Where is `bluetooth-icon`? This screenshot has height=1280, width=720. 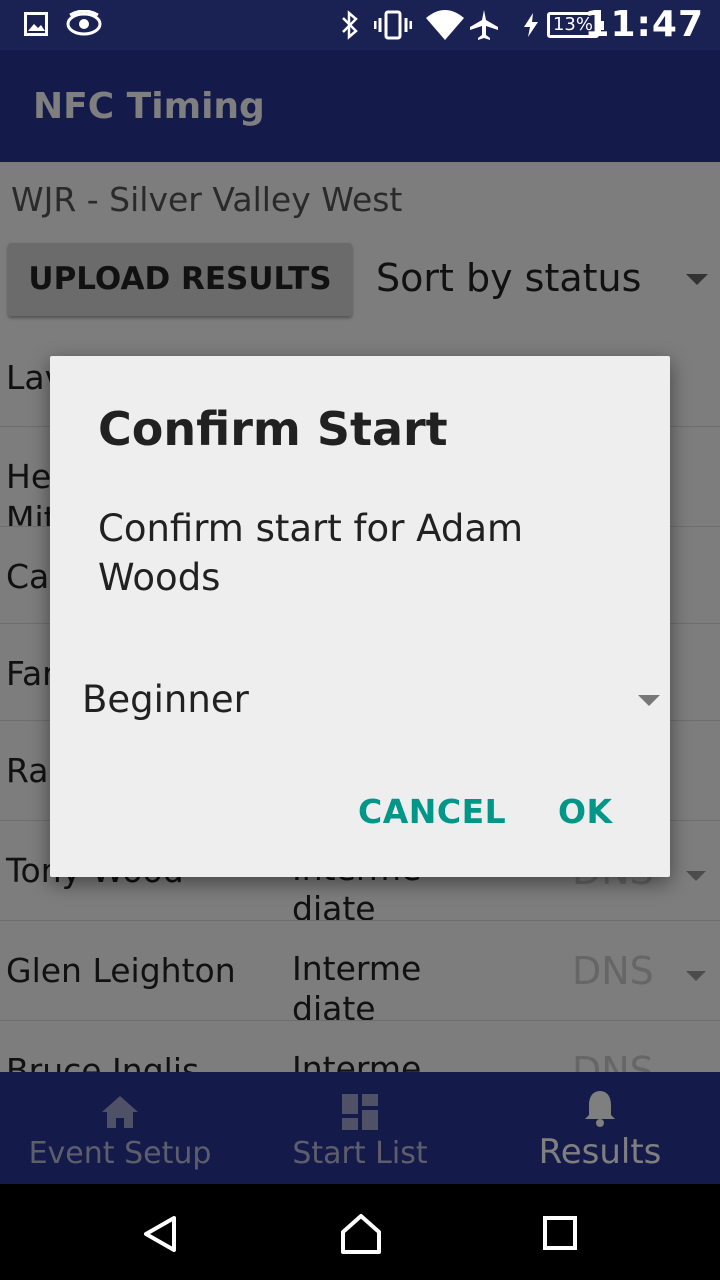
bluetooth-icon is located at coordinates (350, 25).